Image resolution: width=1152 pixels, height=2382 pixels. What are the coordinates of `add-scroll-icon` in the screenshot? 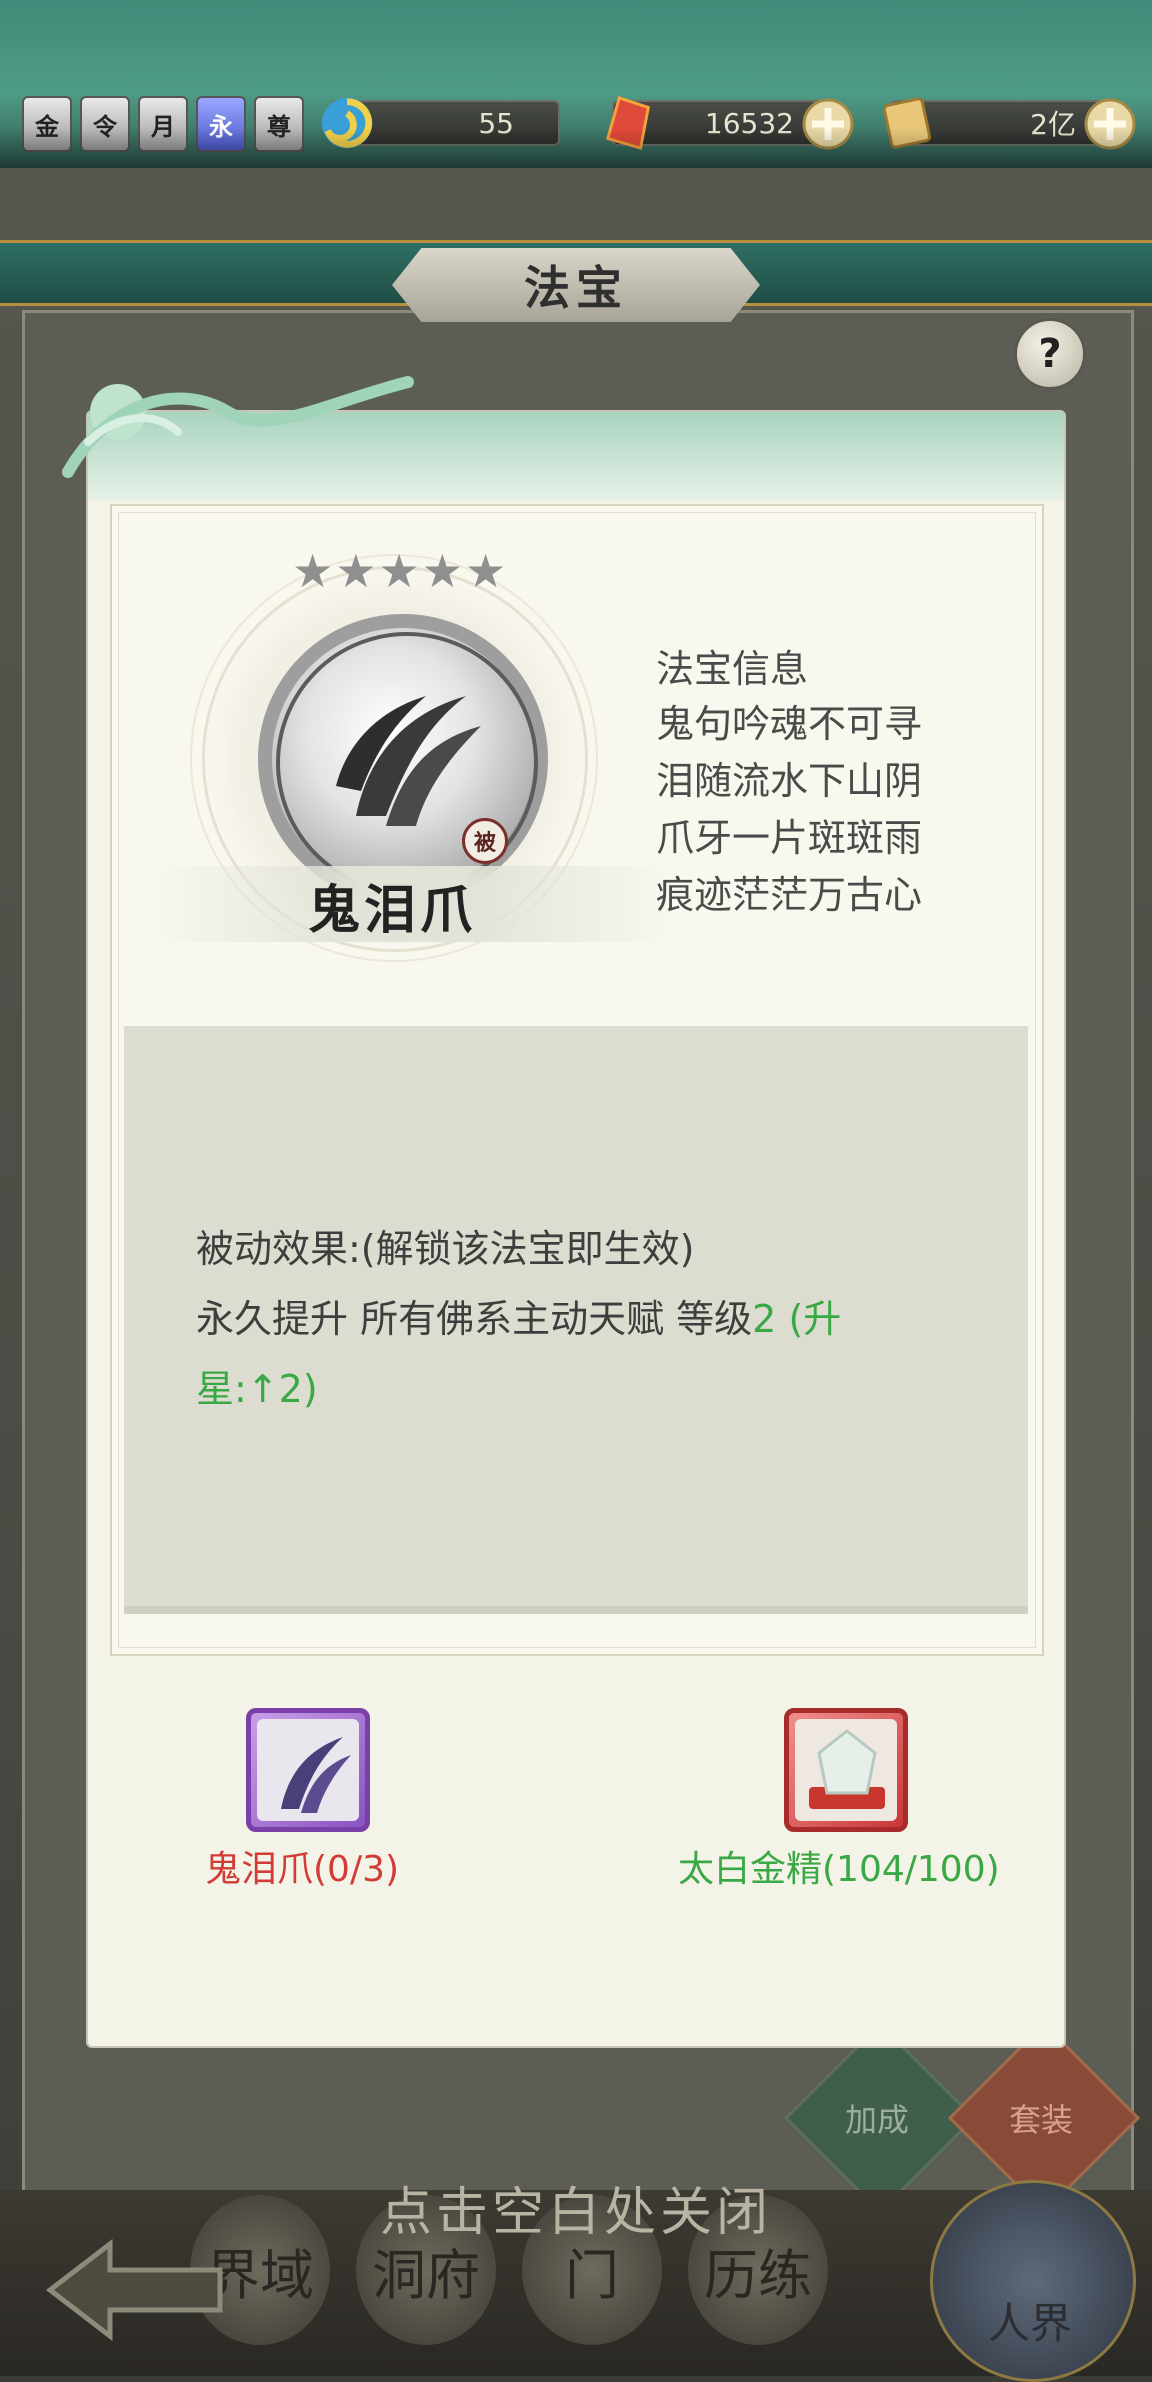 It's located at (1110, 124).